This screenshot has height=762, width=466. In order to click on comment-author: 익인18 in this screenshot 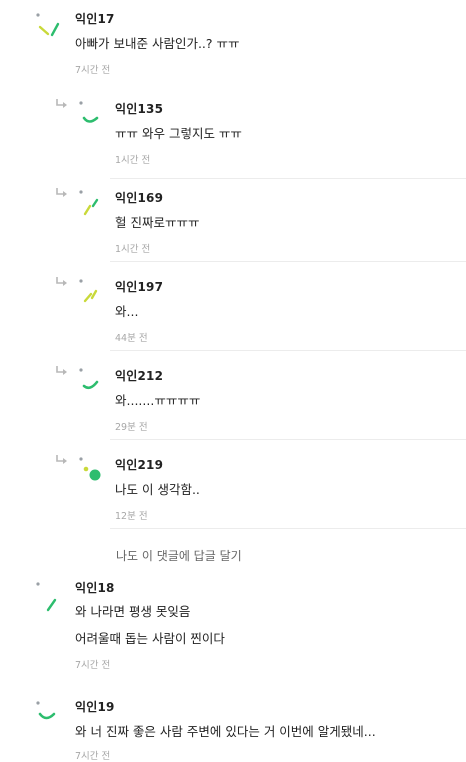, I will do `click(95, 587)`.